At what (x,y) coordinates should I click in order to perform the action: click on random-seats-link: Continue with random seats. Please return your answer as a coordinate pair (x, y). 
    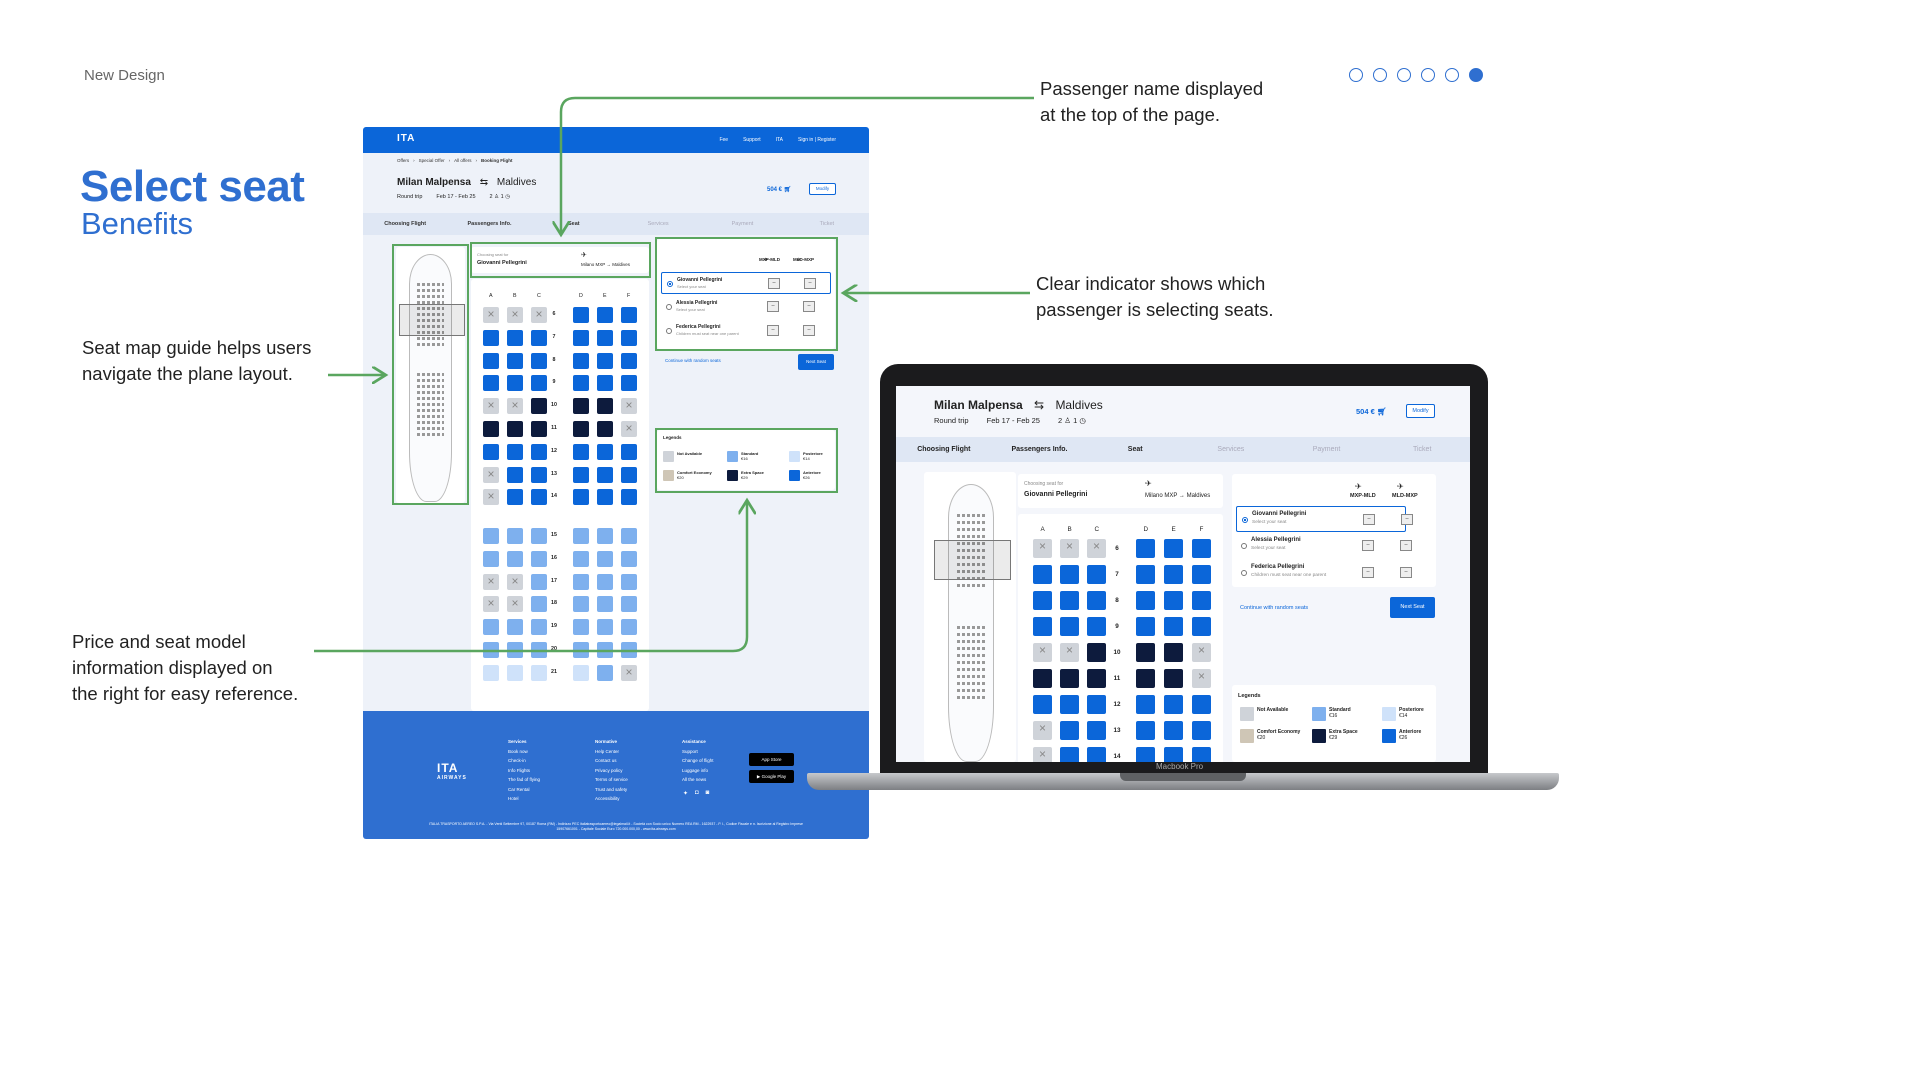
    Looking at the image, I should click on (693, 360).